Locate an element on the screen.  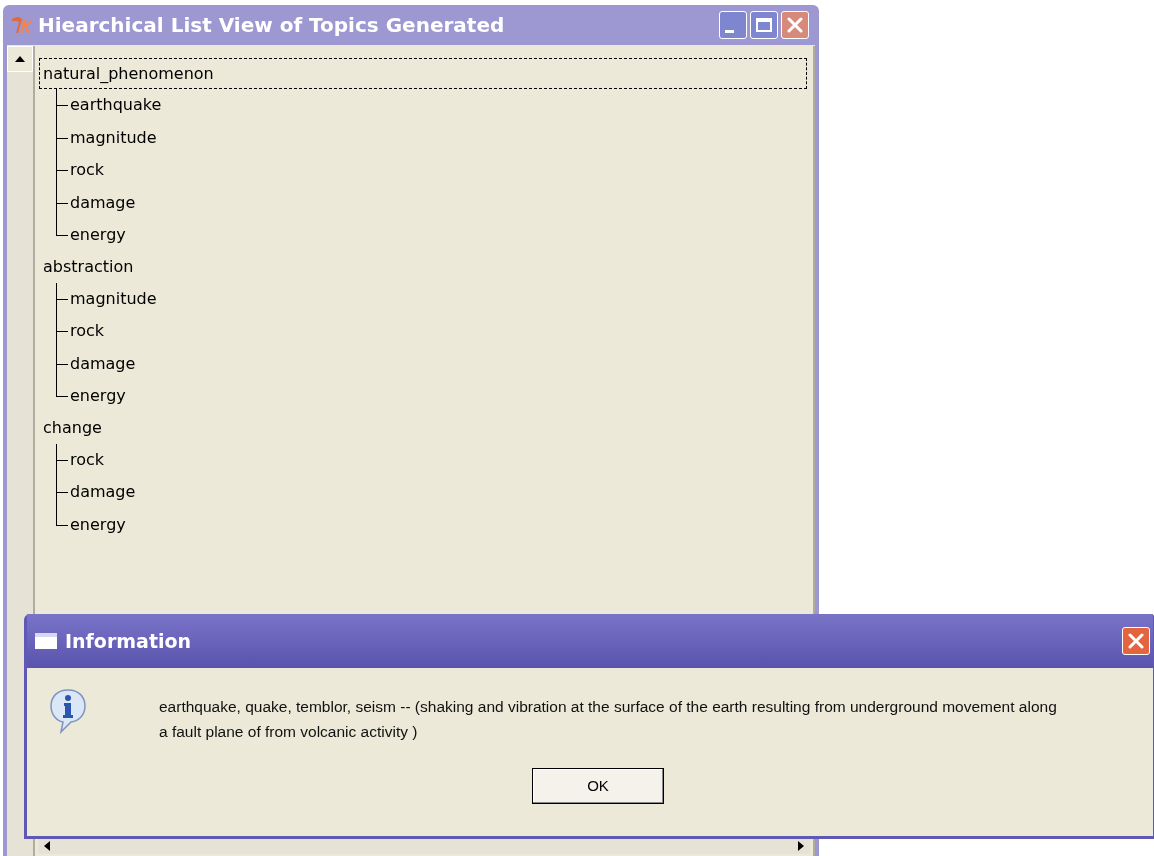
vertical-scrollbar is located at coordinates (21, 451).